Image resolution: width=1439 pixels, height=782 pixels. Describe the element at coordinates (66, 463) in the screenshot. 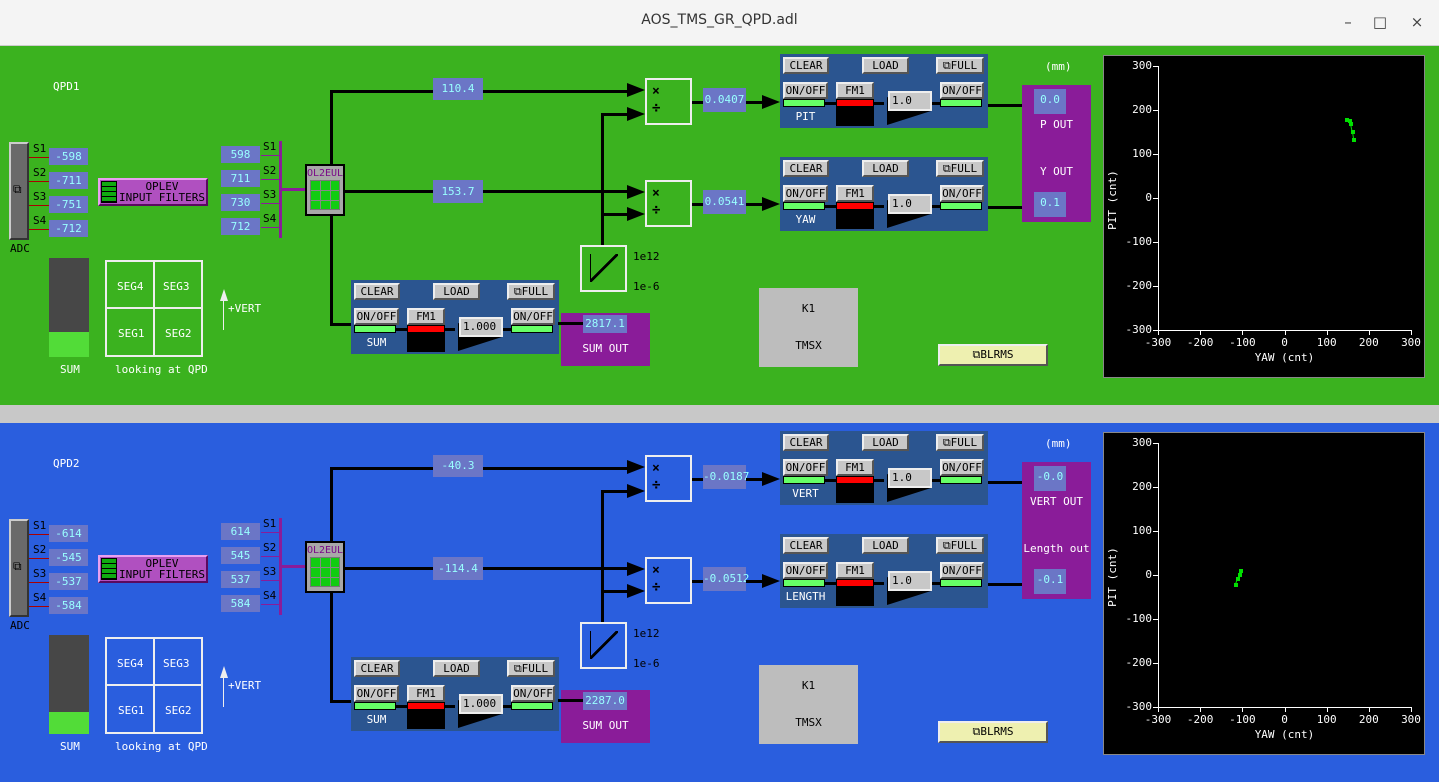

I see `panel-title: QPD2` at that location.